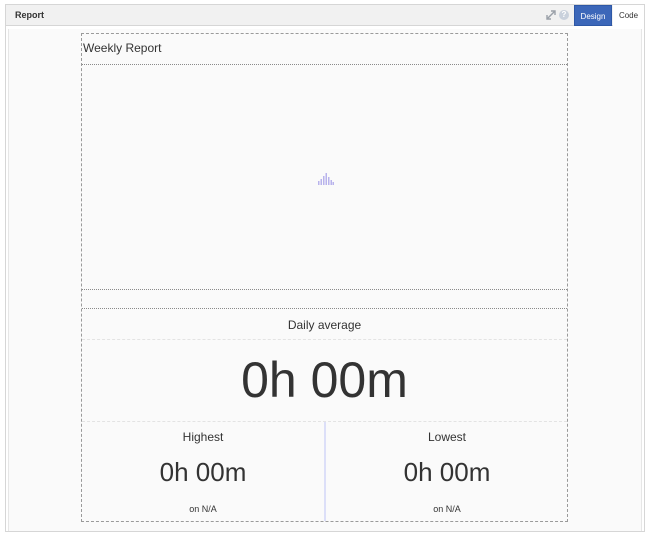 This screenshot has width=650, height=534. Describe the element at coordinates (122, 48) in the screenshot. I see `report-title: Weekly Report` at that location.